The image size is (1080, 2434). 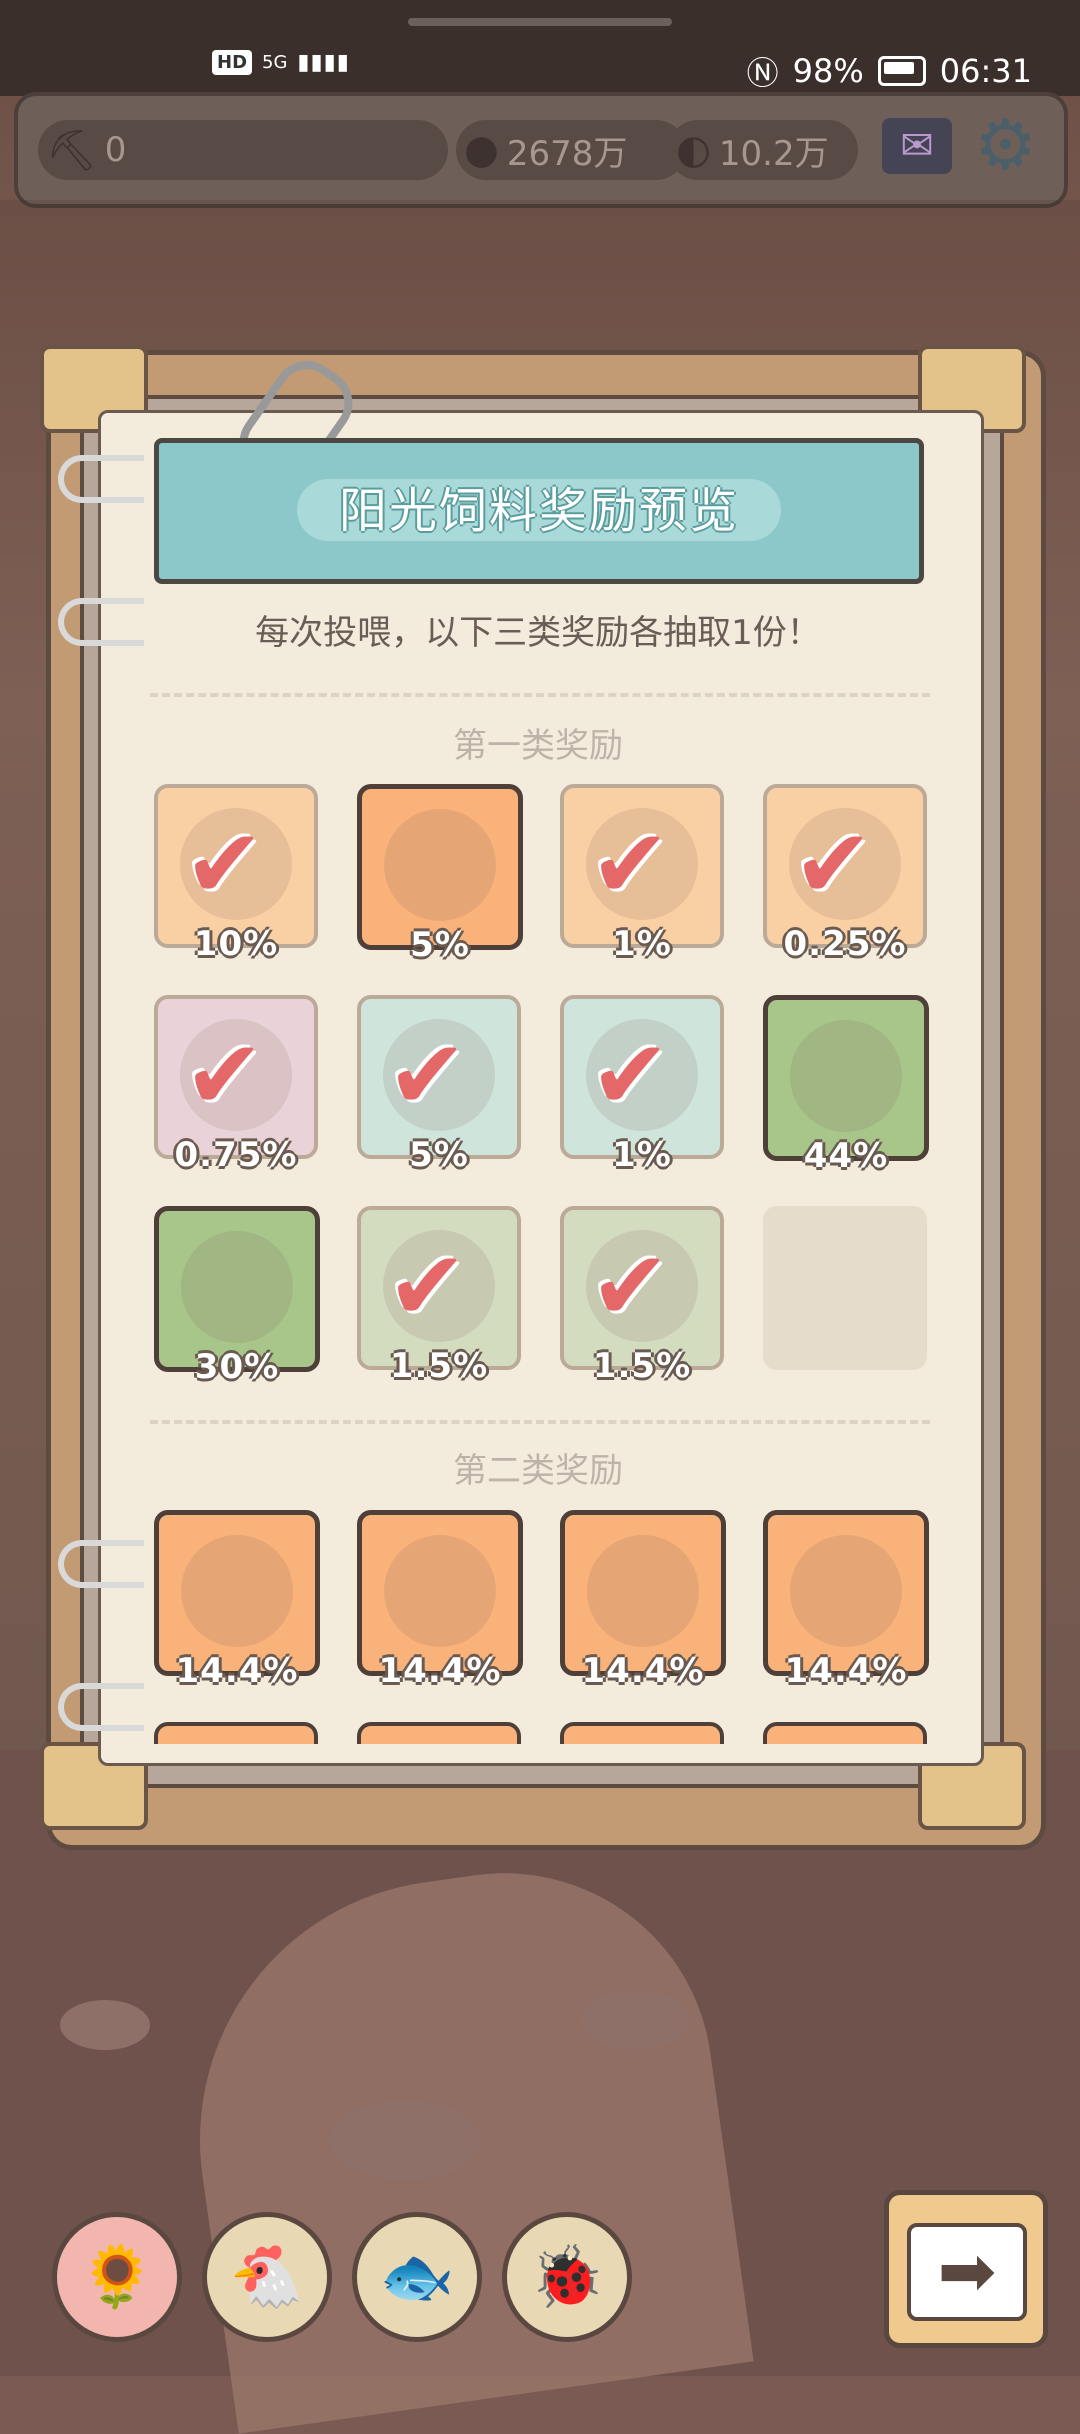 What do you see at coordinates (828, 71) in the screenshot?
I see `battery-percent: 98%` at bounding box center [828, 71].